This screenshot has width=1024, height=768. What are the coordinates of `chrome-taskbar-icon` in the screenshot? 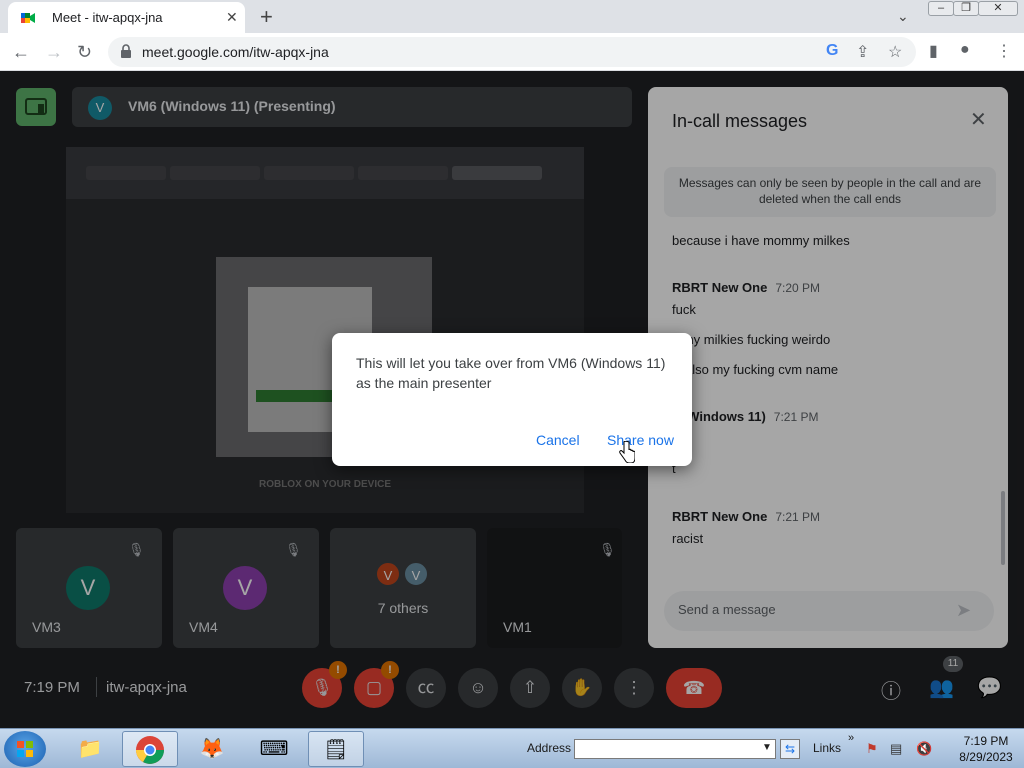 It's located at (150, 749).